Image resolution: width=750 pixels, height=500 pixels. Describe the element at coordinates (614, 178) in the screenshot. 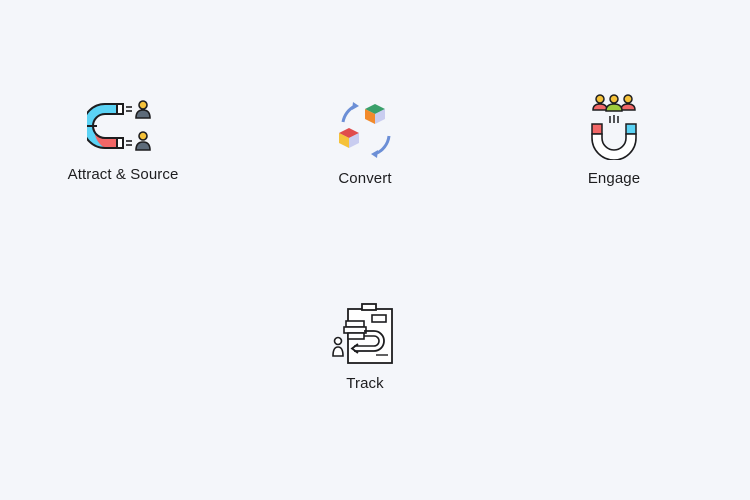

I see `feature-label-engage: Engage` at that location.